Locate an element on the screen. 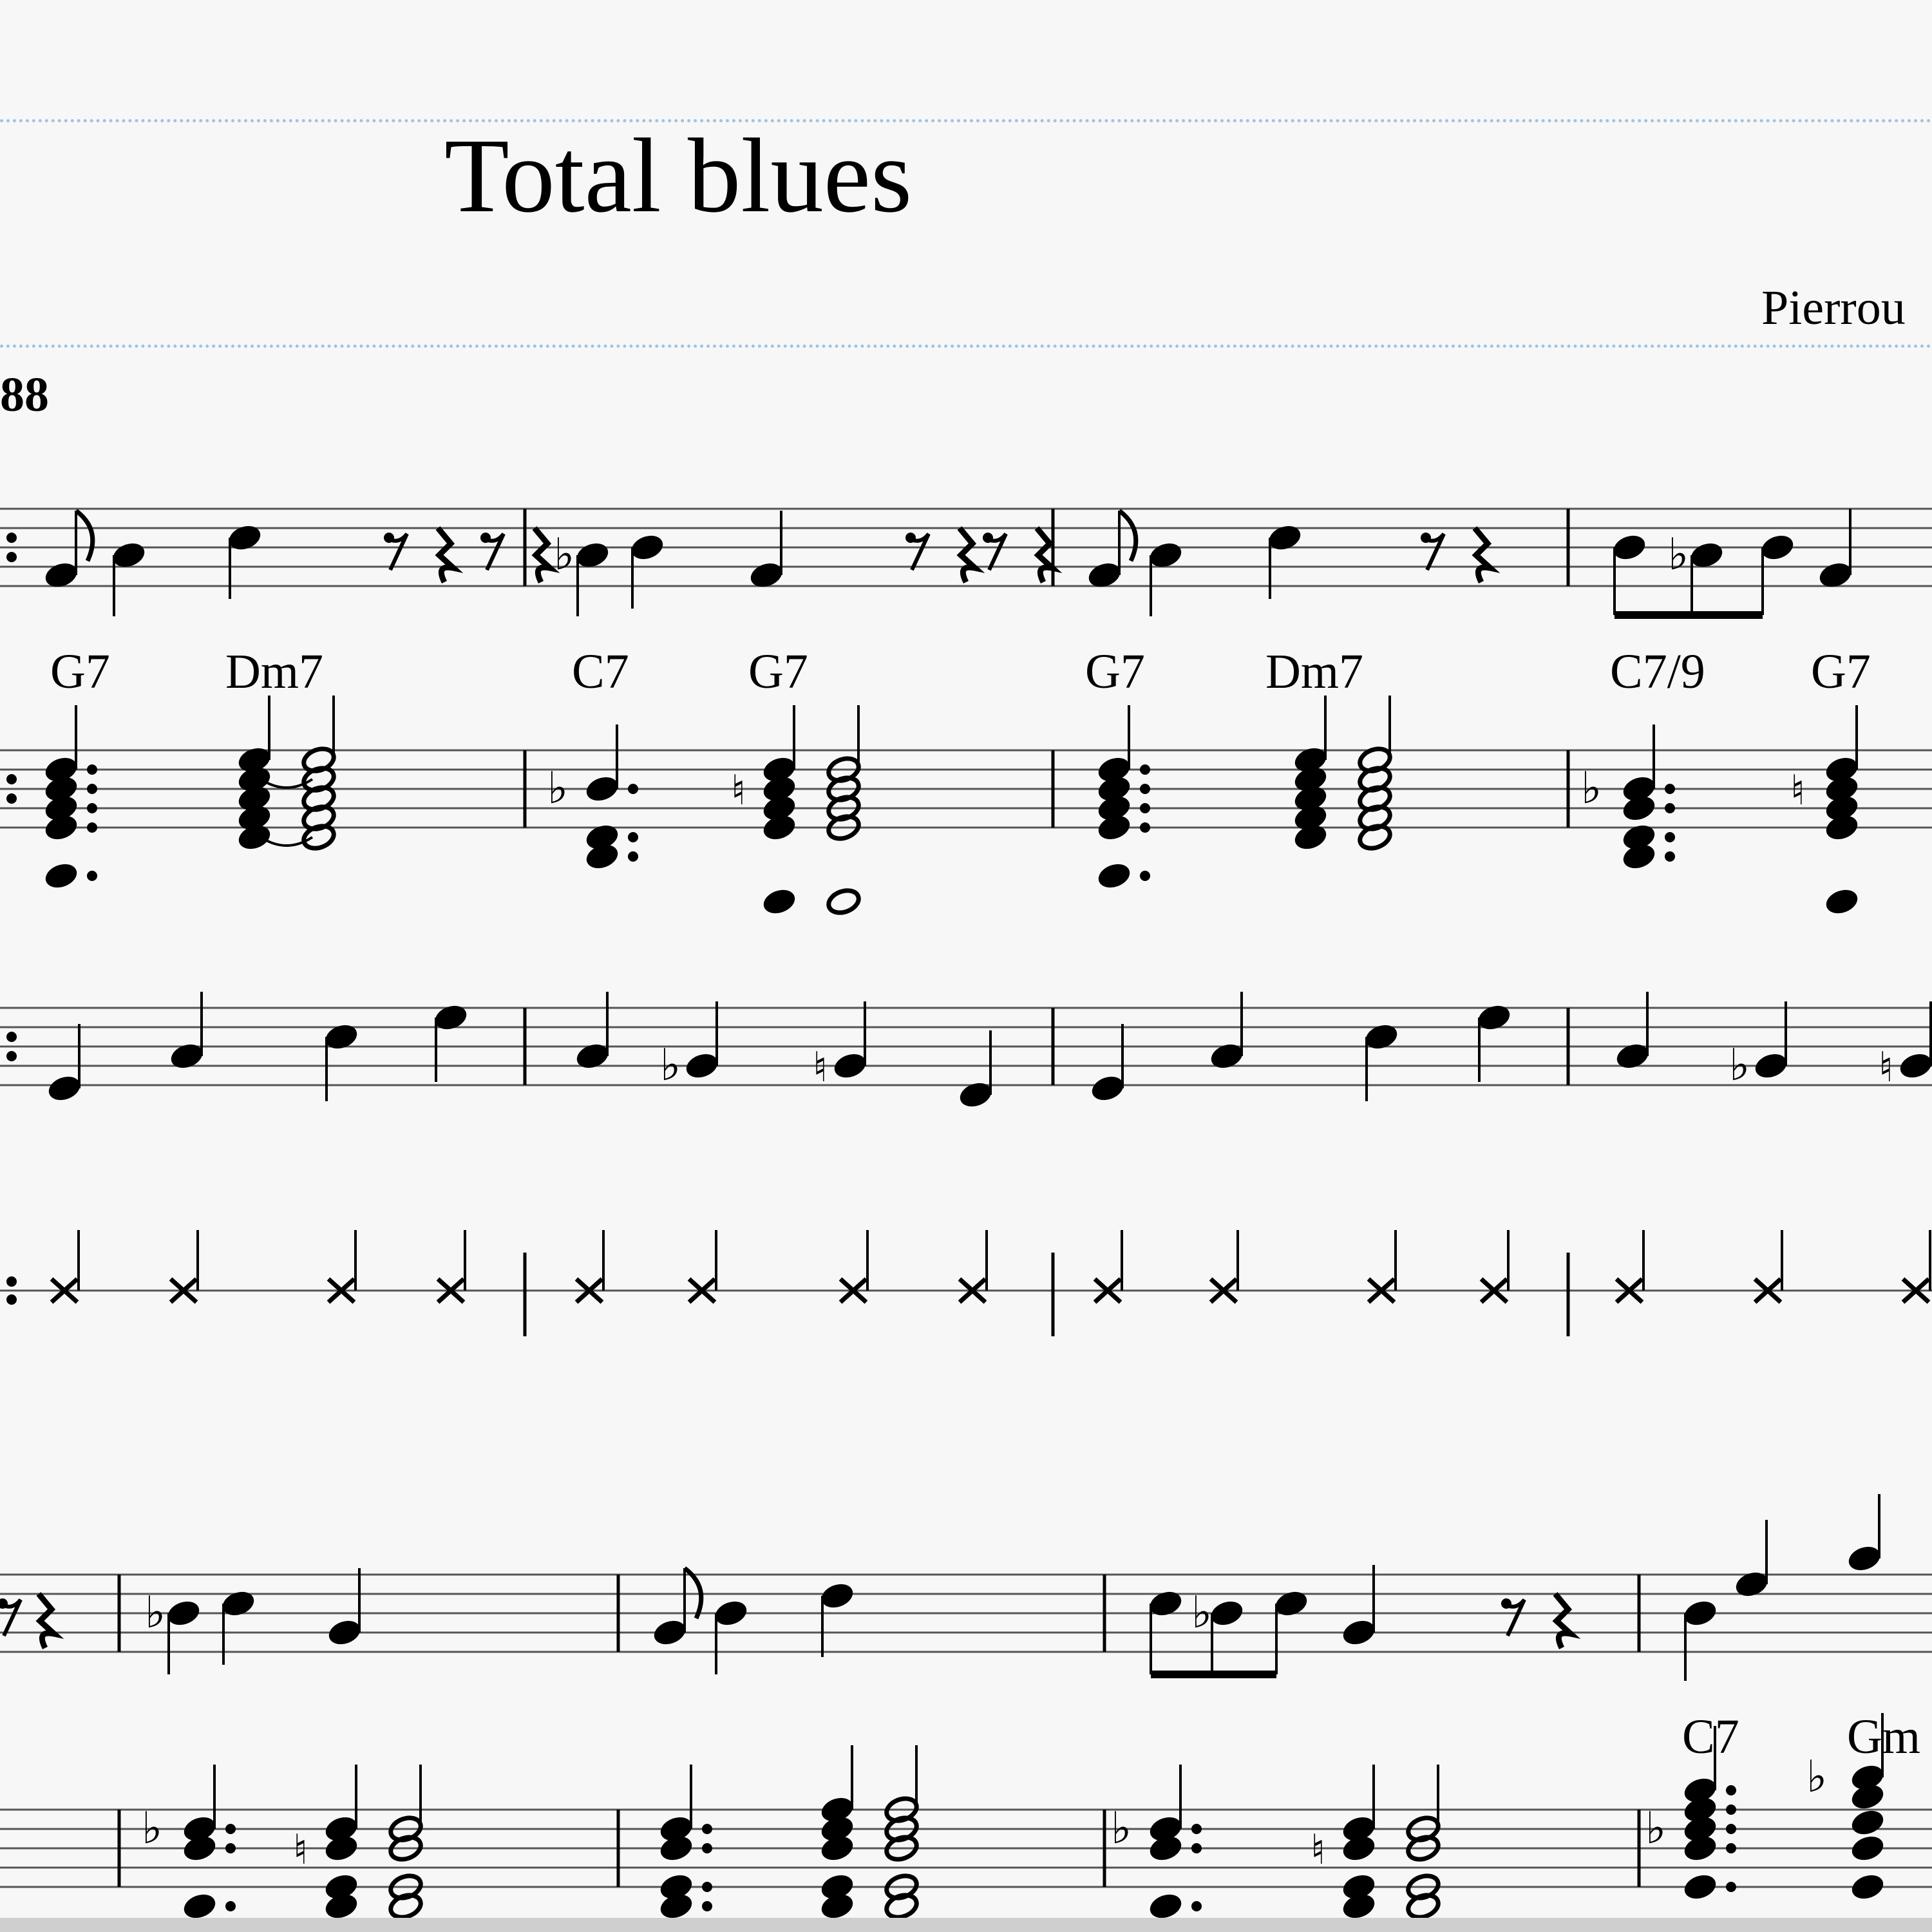 This screenshot has width=1932, height=1932. chord-symbol: C7/9 is located at coordinates (1657, 672).